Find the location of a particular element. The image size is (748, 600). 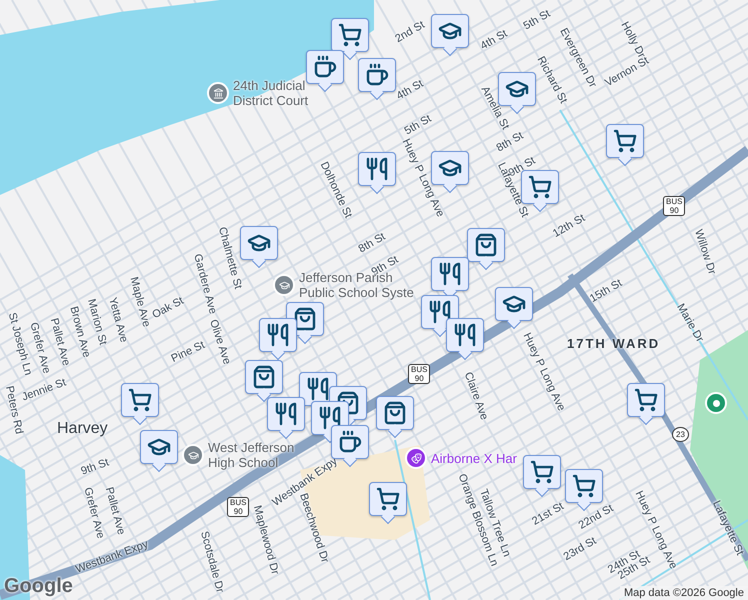

map-attribution: Map data ©2026 Google is located at coordinates (684, 593).